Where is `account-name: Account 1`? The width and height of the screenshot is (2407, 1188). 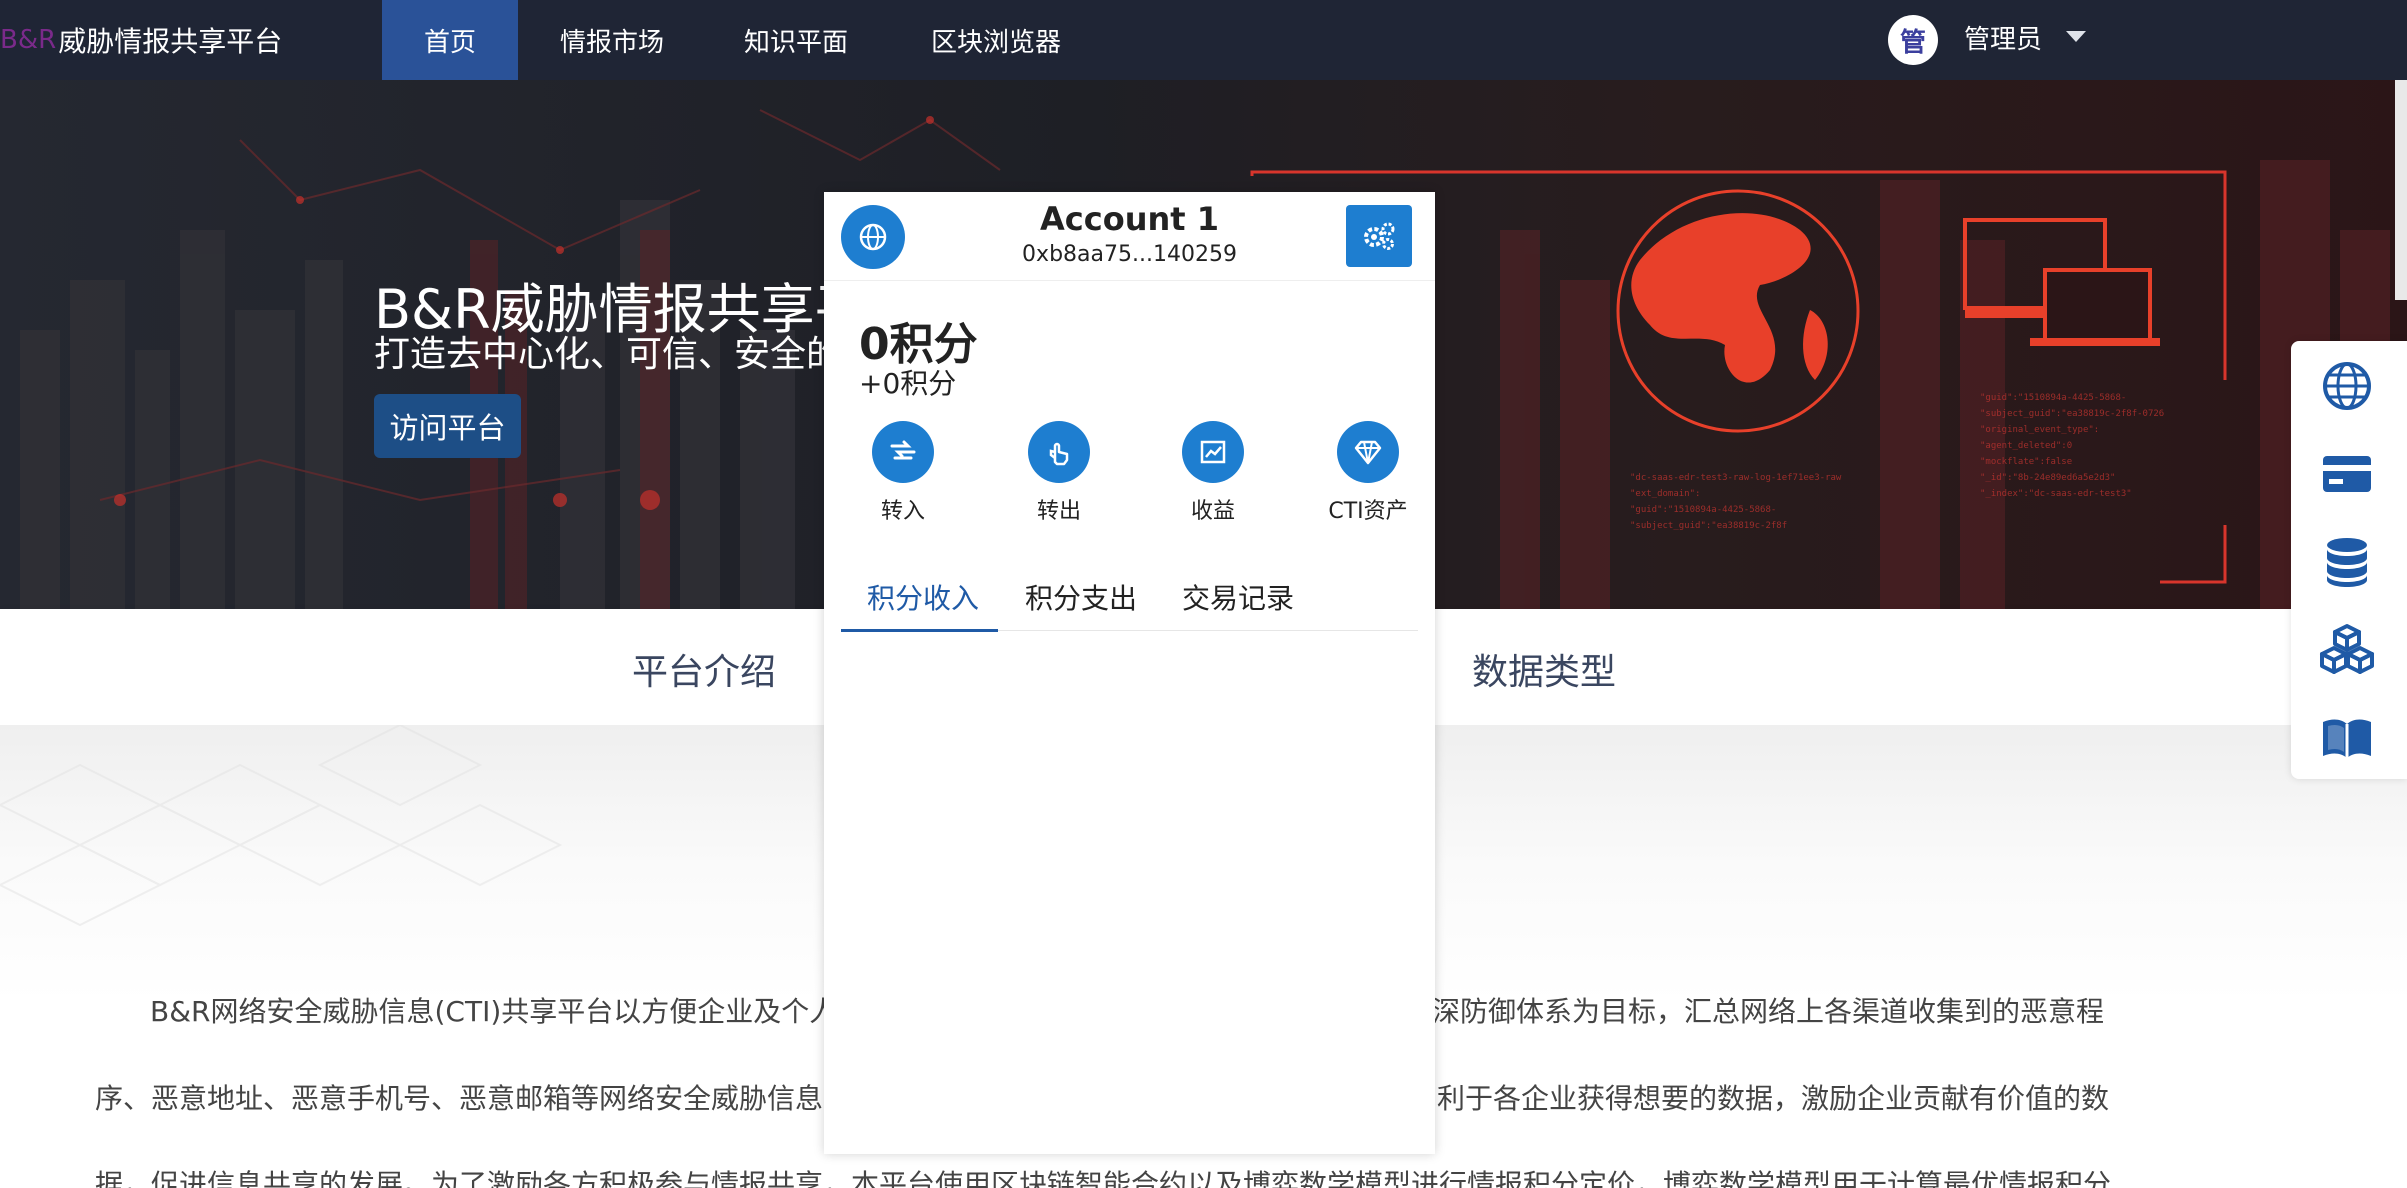 account-name: Account 1 is located at coordinates (1129, 219).